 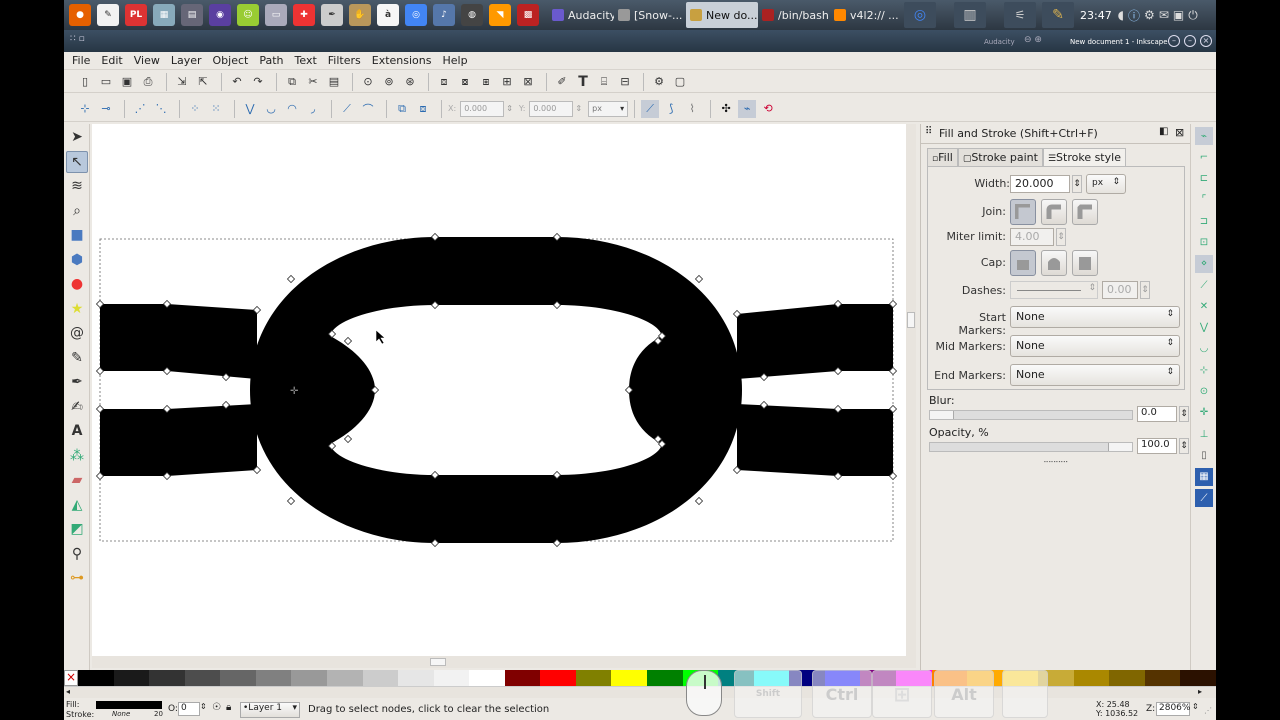 I want to click on ellipse-tool-icon: ●, so click(x=77, y=284).